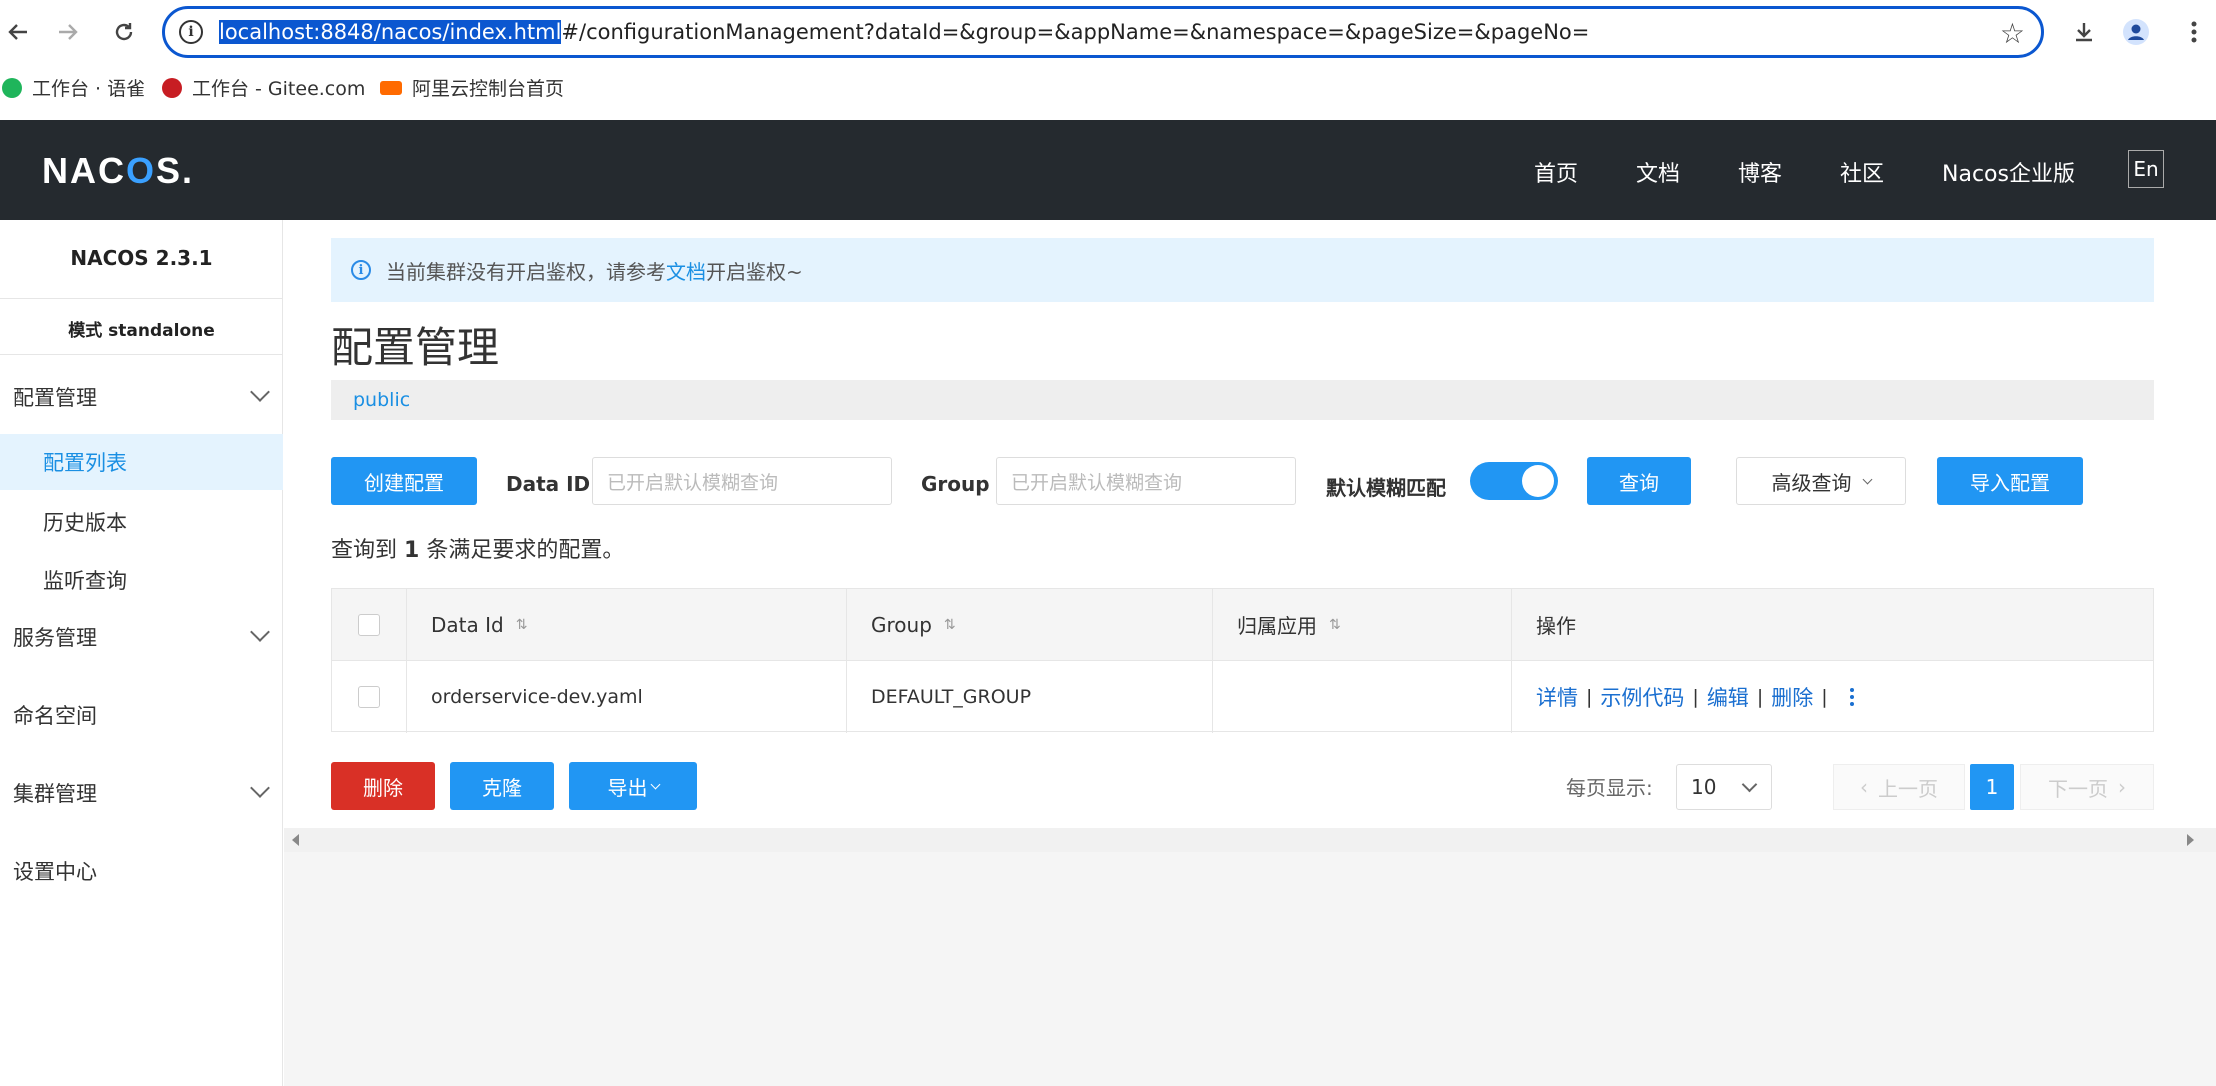 This screenshot has height=1086, width=2216. What do you see at coordinates (18, 32) in the screenshot?
I see `back-icon` at bounding box center [18, 32].